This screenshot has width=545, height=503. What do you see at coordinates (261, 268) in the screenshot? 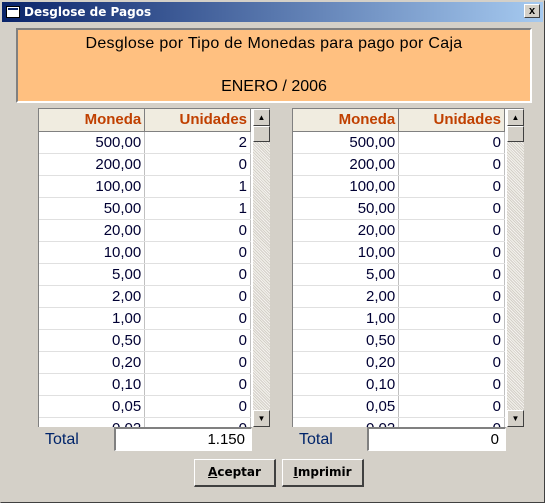
I see `left-vertical-scrollbar: ▲ ▼` at bounding box center [261, 268].